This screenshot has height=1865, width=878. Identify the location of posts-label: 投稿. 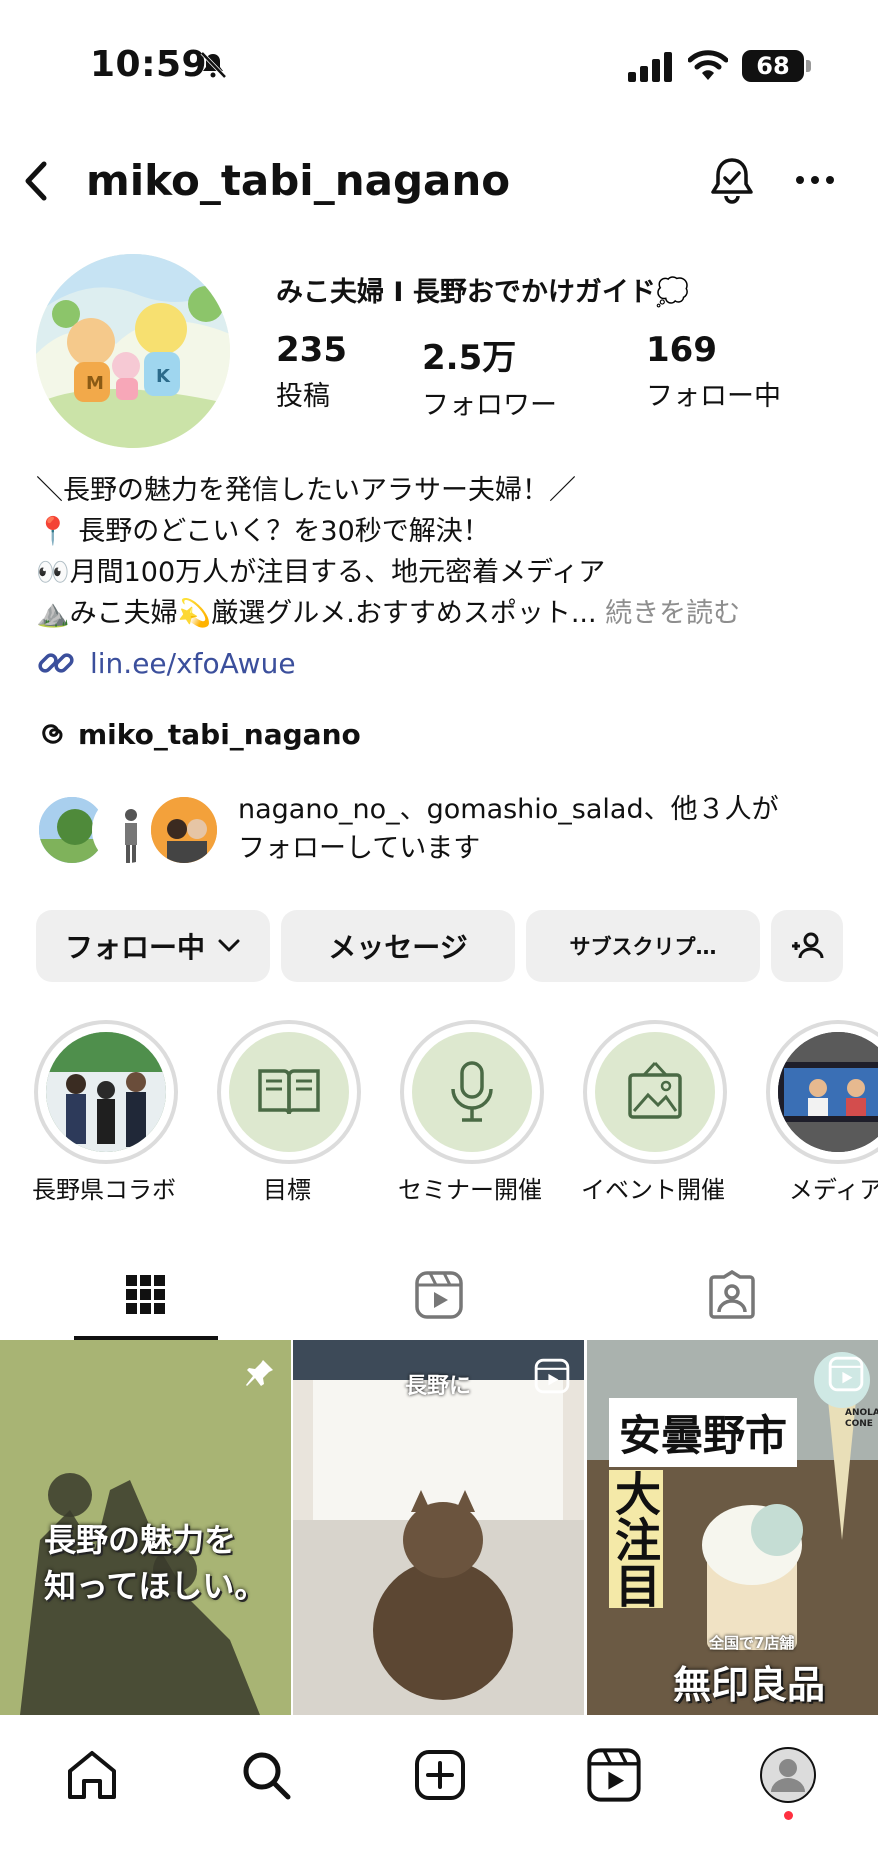
(303, 396).